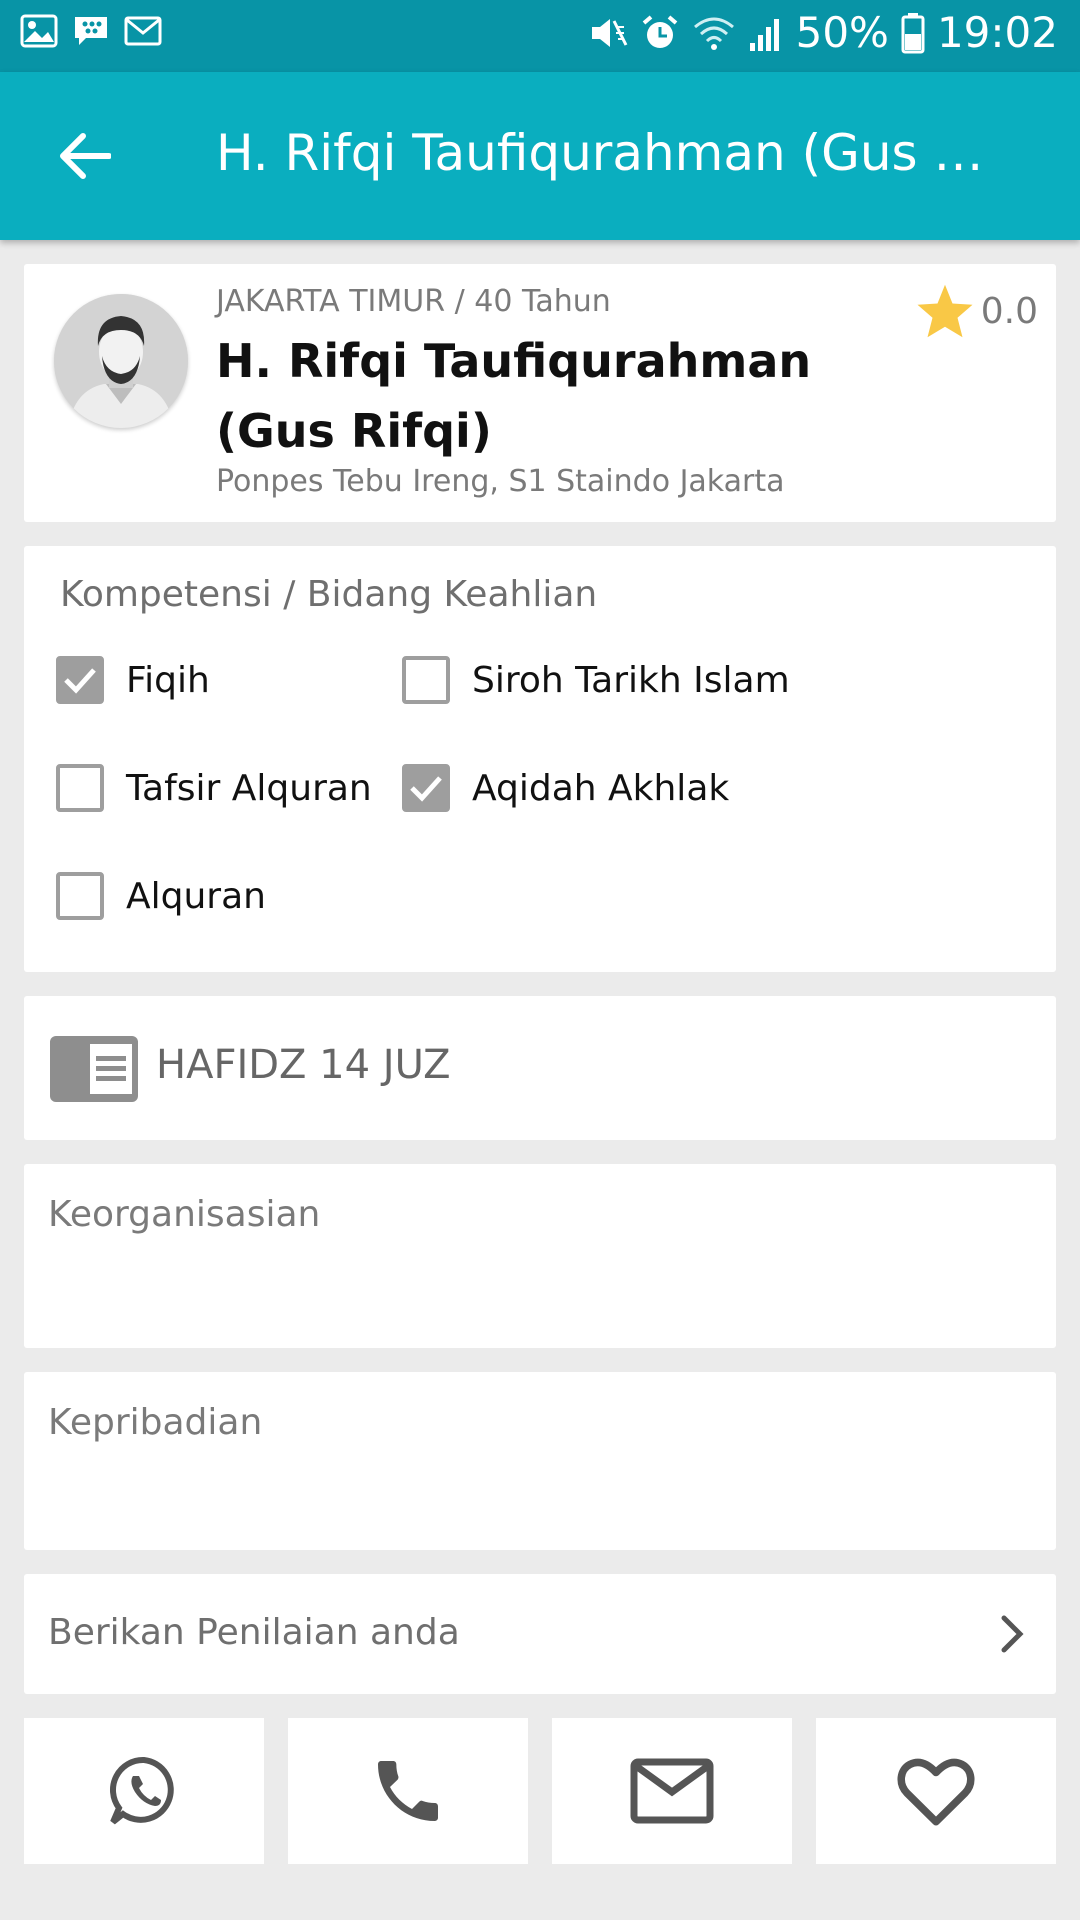 The image size is (1080, 1920). What do you see at coordinates (155, 1422) in the screenshot?
I see `personality-label: Kepribadian` at bounding box center [155, 1422].